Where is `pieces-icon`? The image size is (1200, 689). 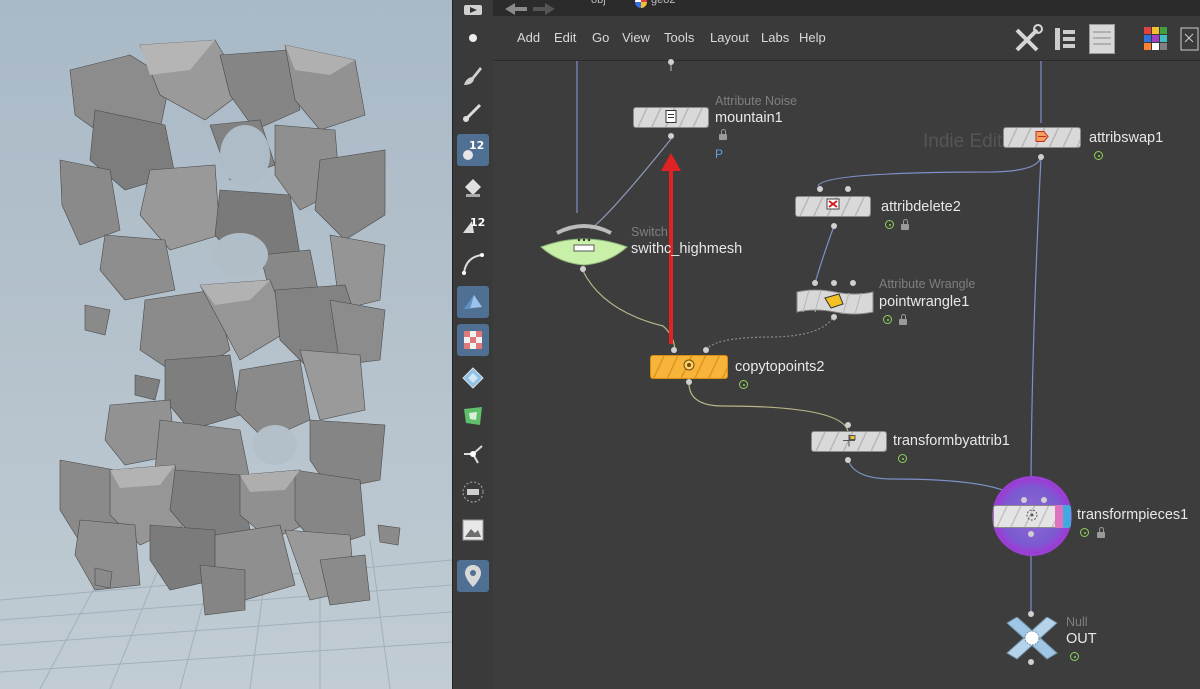 pieces-icon is located at coordinates (1032, 517).